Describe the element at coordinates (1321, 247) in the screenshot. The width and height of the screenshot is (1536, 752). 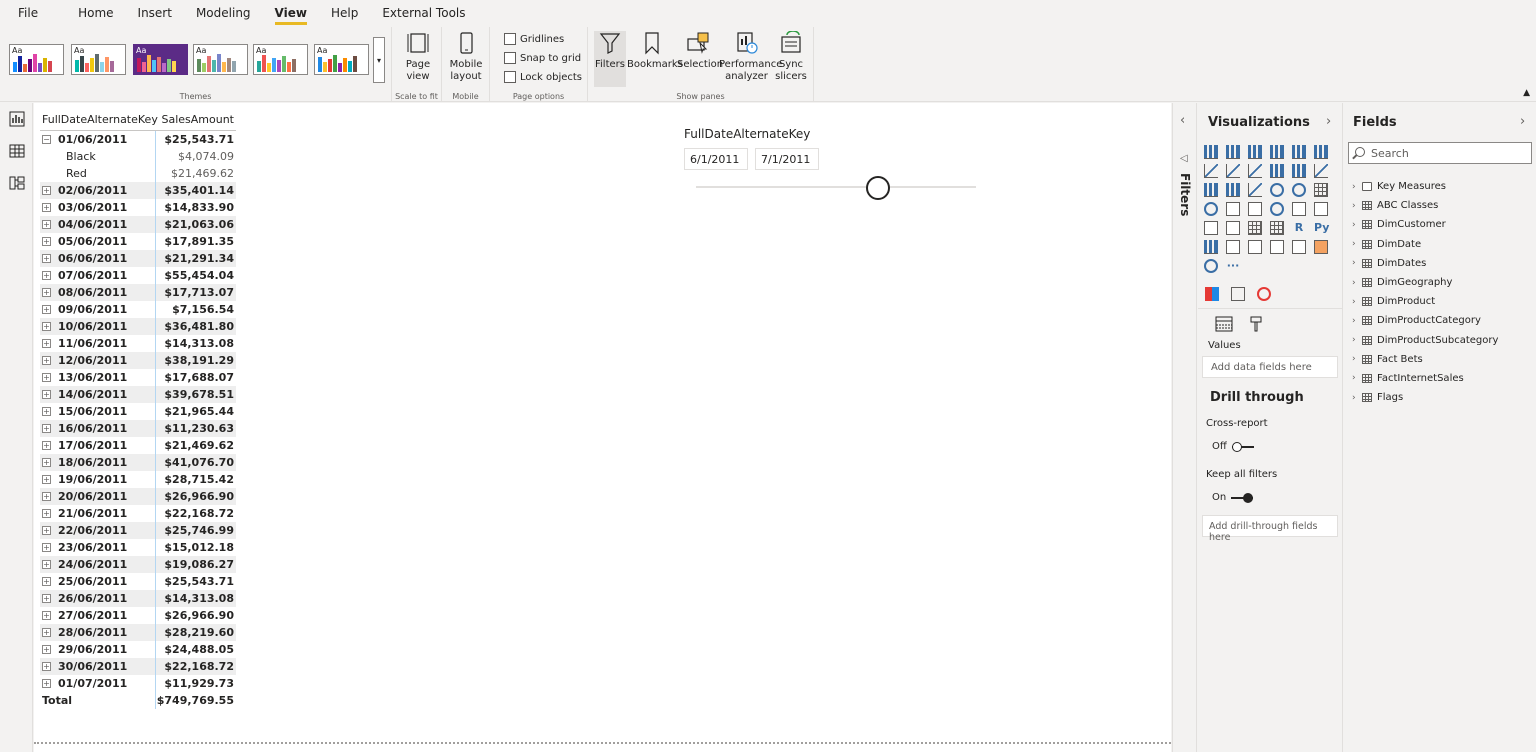
I see `custom-visual-icon` at that location.